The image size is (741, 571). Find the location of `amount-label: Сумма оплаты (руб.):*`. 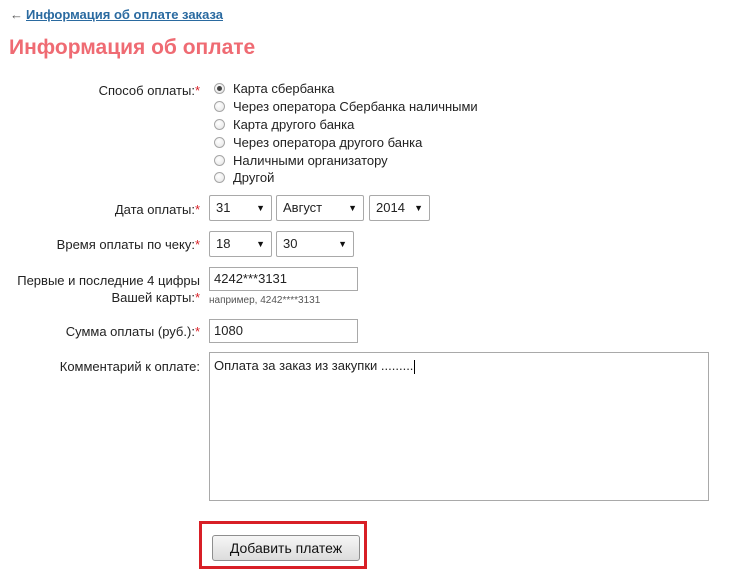

amount-label: Сумма оплаты (руб.):* is located at coordinates (133, 331).